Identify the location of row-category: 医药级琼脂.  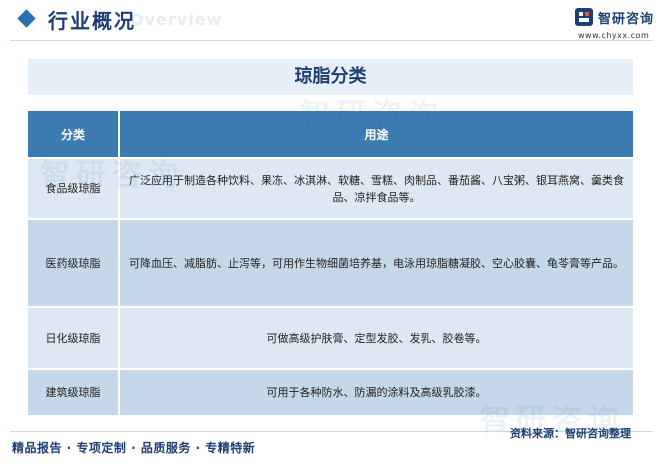
(74, 262).